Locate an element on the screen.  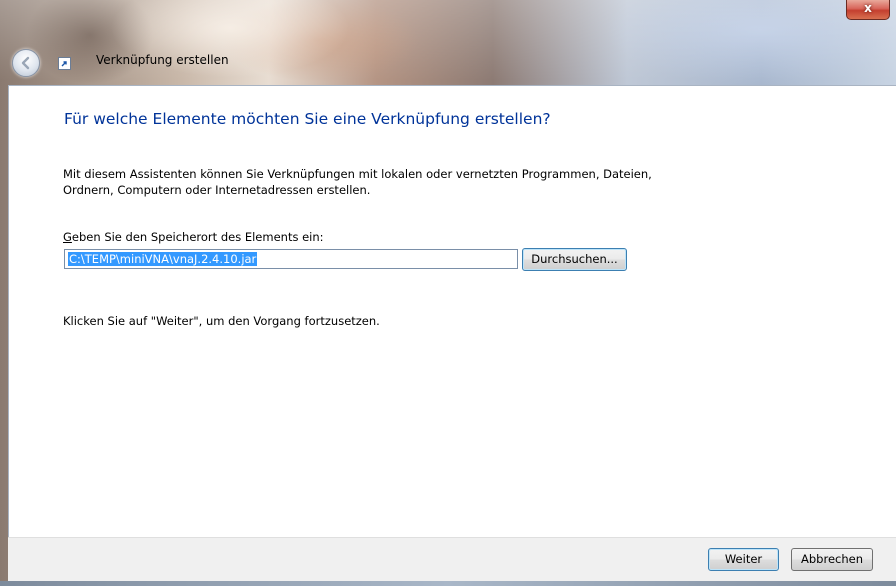
next-button: Weiter is located at coordinates (743, 559).